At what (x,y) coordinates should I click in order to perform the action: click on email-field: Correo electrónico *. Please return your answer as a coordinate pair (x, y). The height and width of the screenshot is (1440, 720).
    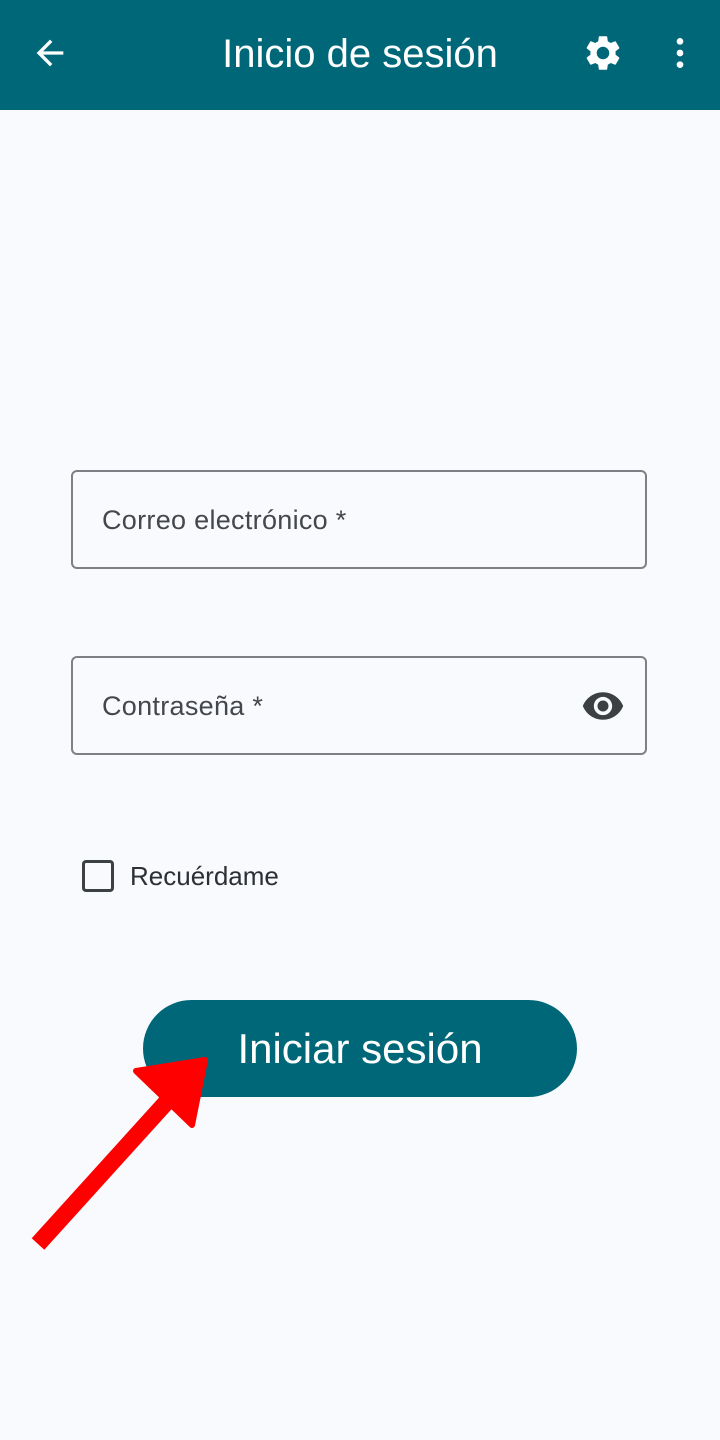
    Looking at the image, I should click on (359, 519).